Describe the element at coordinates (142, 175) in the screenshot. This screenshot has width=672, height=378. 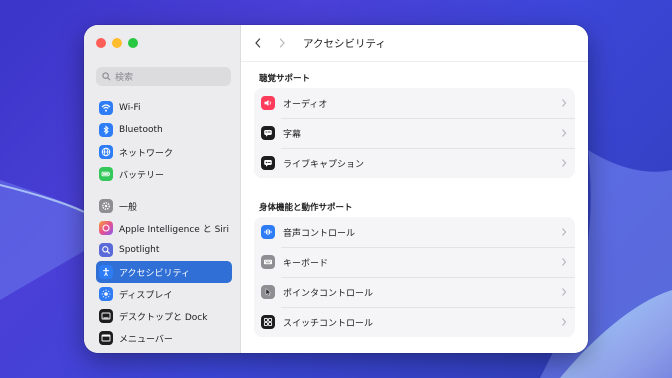
I see `sidebar-item-label: バッテリー` at that location.